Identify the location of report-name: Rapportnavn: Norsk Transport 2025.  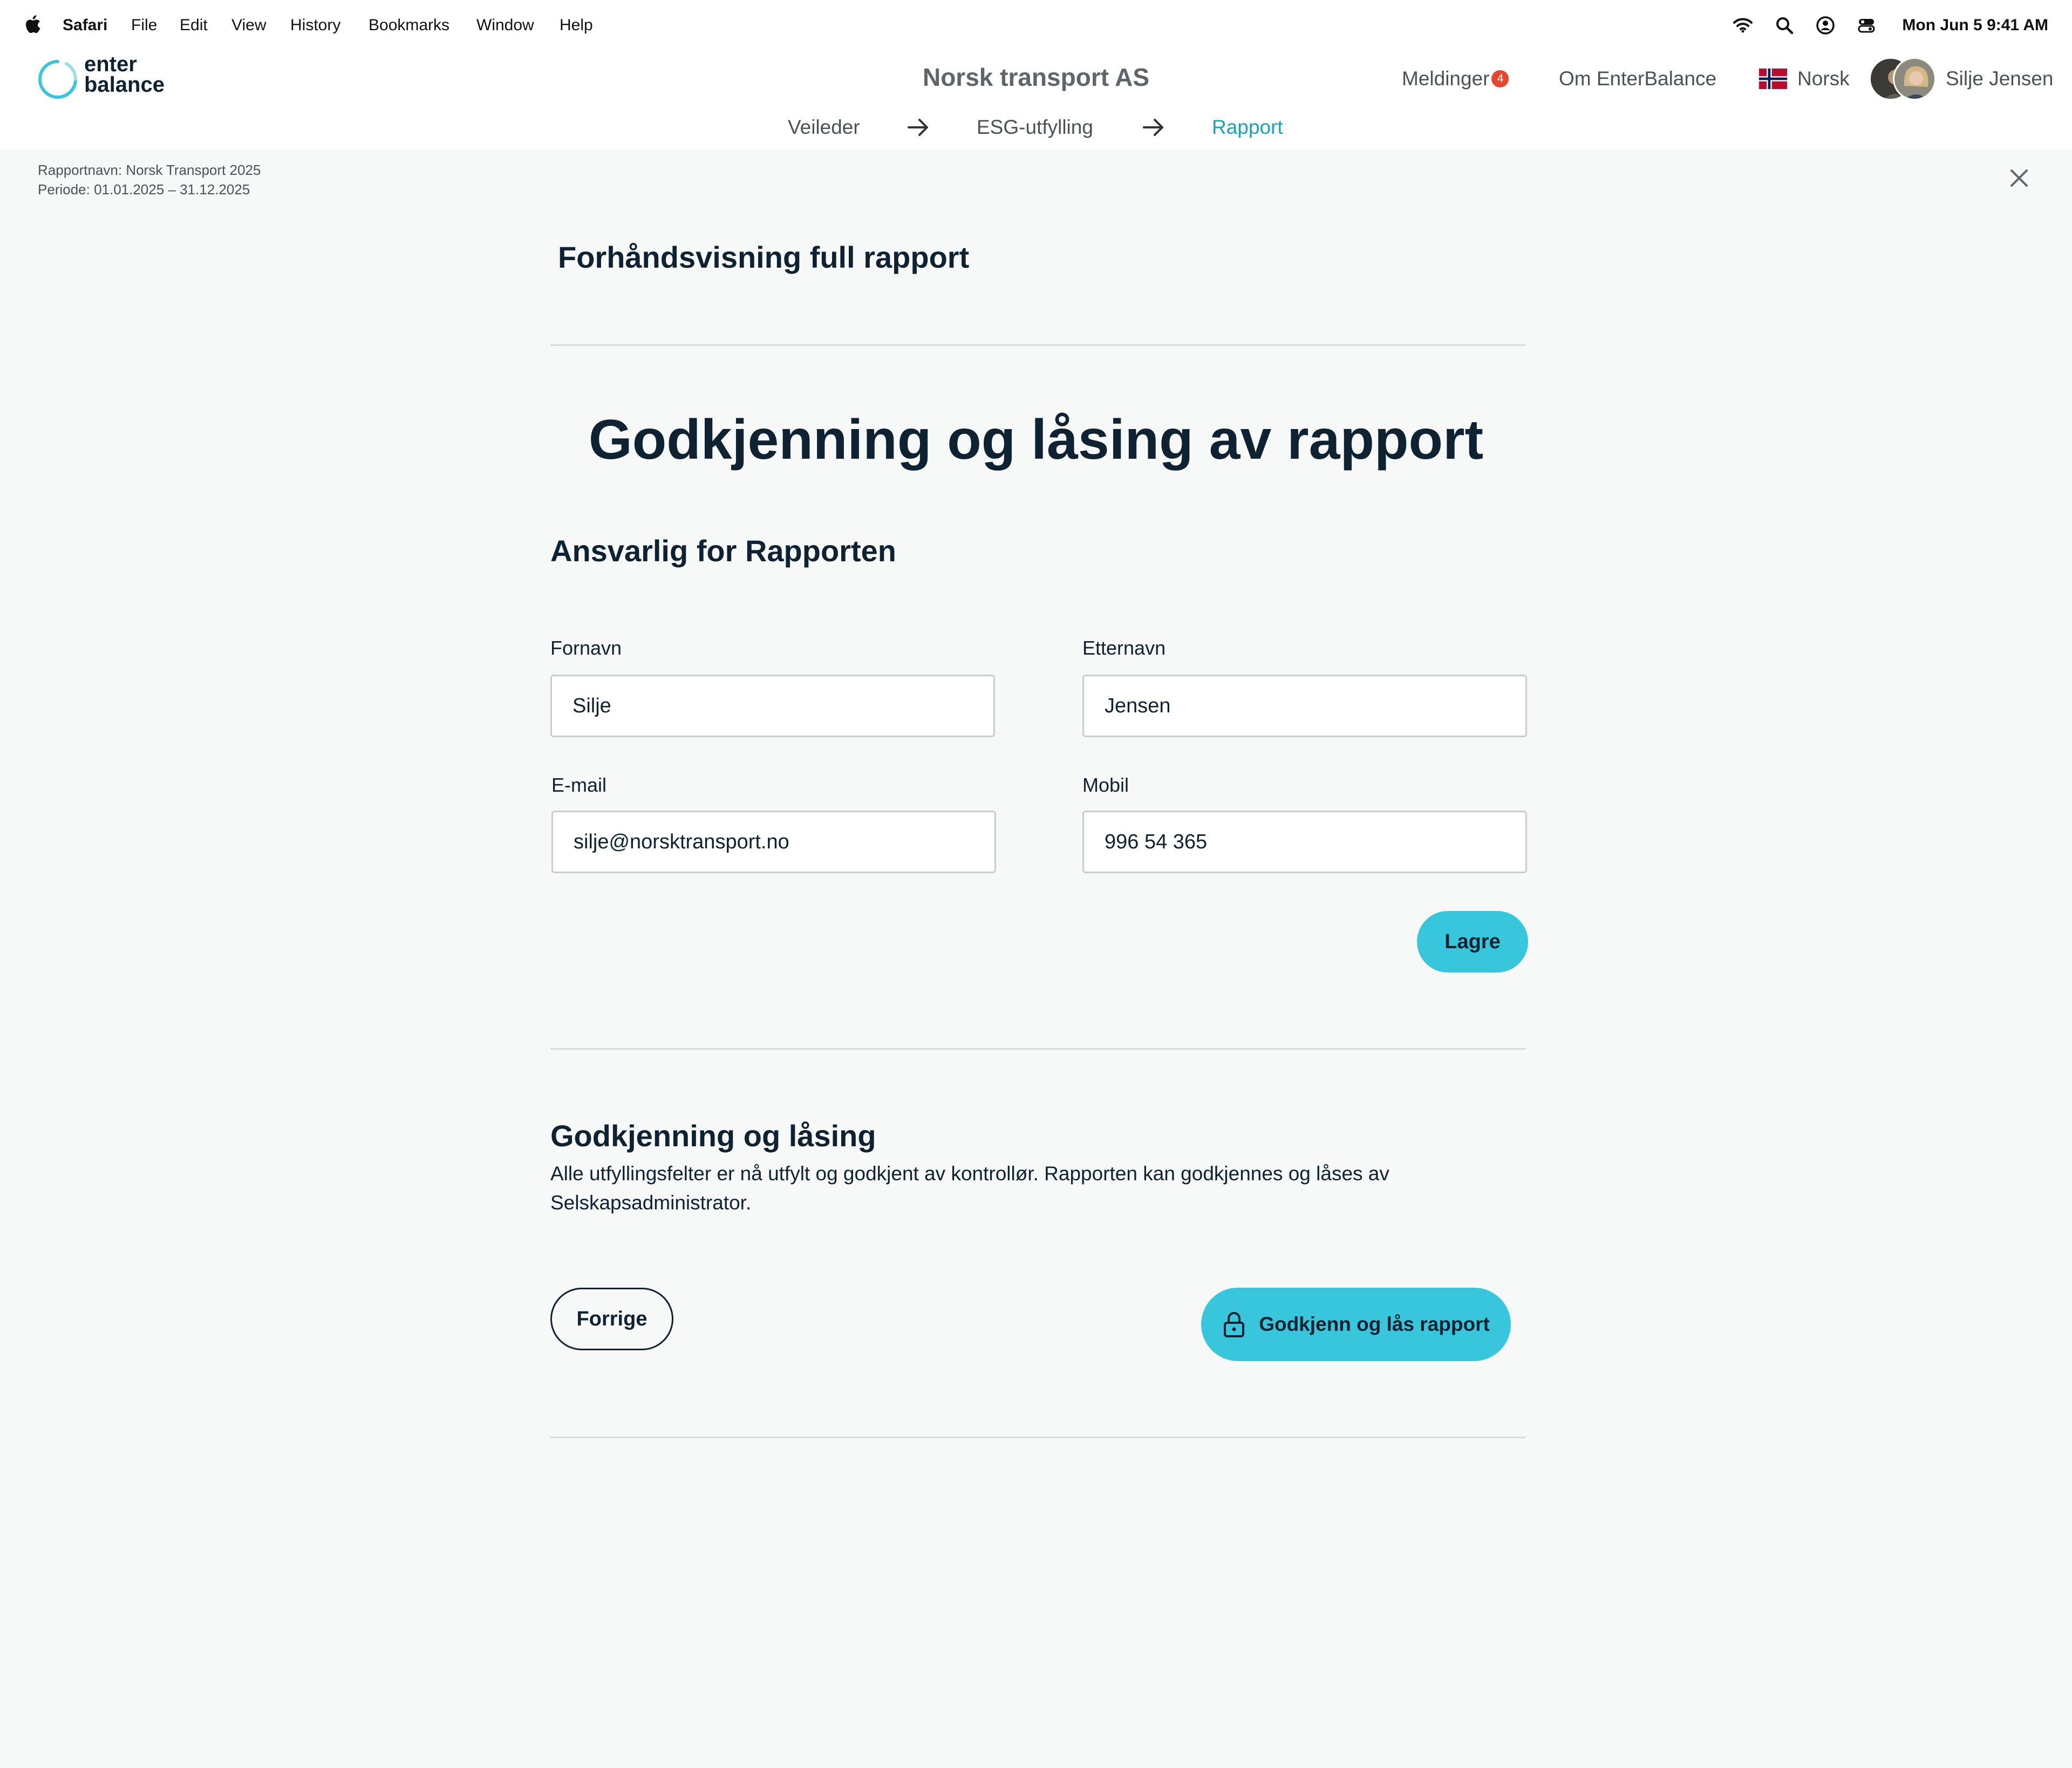
(149, 170).